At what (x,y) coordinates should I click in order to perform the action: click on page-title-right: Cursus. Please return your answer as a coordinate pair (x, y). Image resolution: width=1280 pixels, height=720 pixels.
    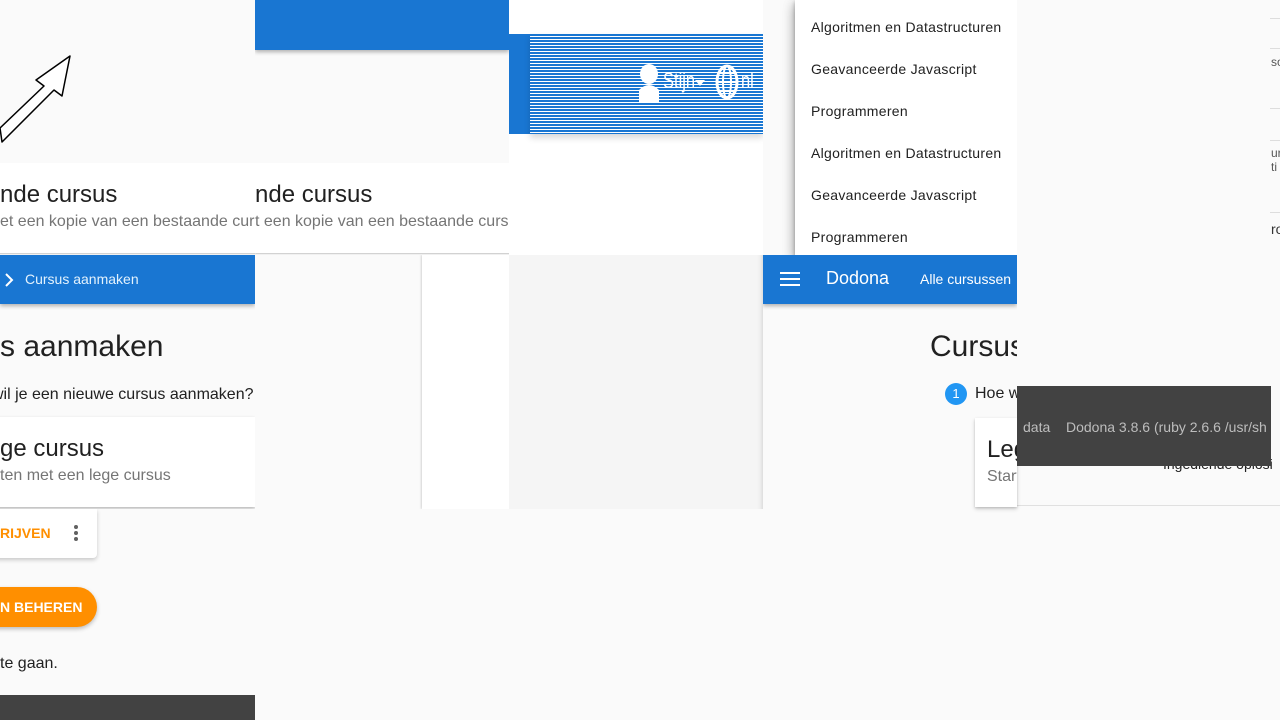
    Looking at the image, I should click on (973, 346).